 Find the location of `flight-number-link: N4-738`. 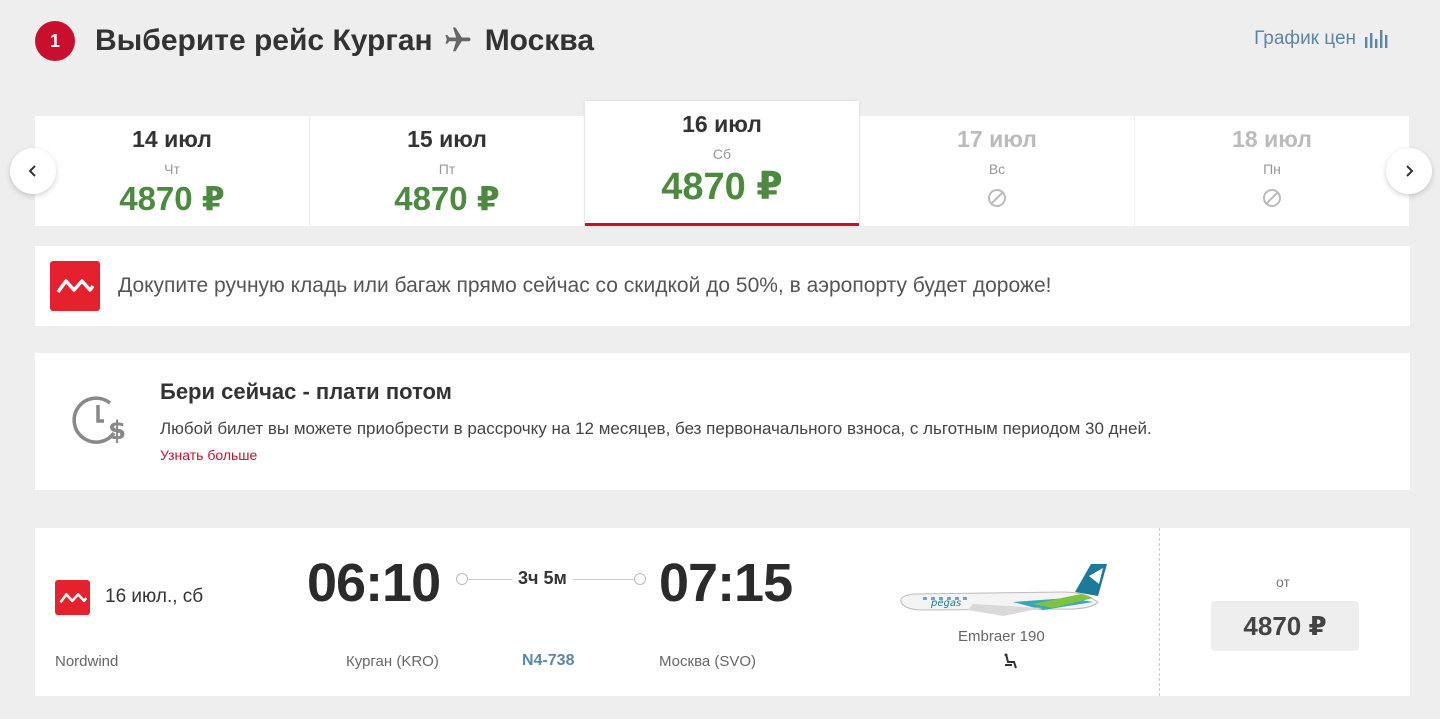

flight-number-link: N4-738 is located at coordinates (548, 661).